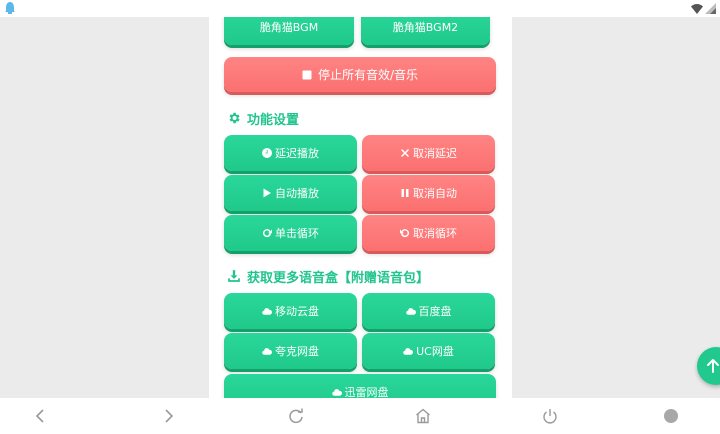 This screenshot has height=434, width=720. I want to click on bgm2-label: 脆角猫BGM2, so click(425, 27).